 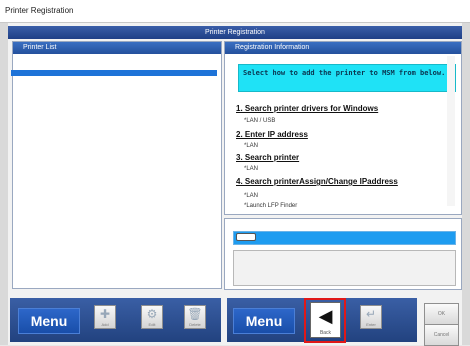 What do you see at coordinates (251, 146) in the screenshot?
I see `option-enter-ip-note: *LAN` at bounding box center [251, 146].